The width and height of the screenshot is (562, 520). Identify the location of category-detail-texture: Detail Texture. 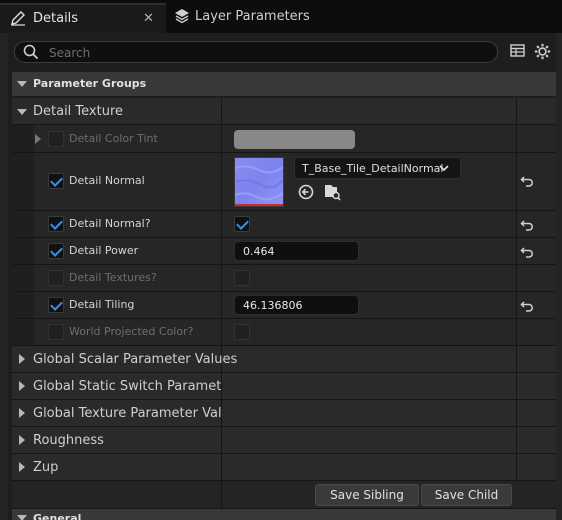
(284, 111).